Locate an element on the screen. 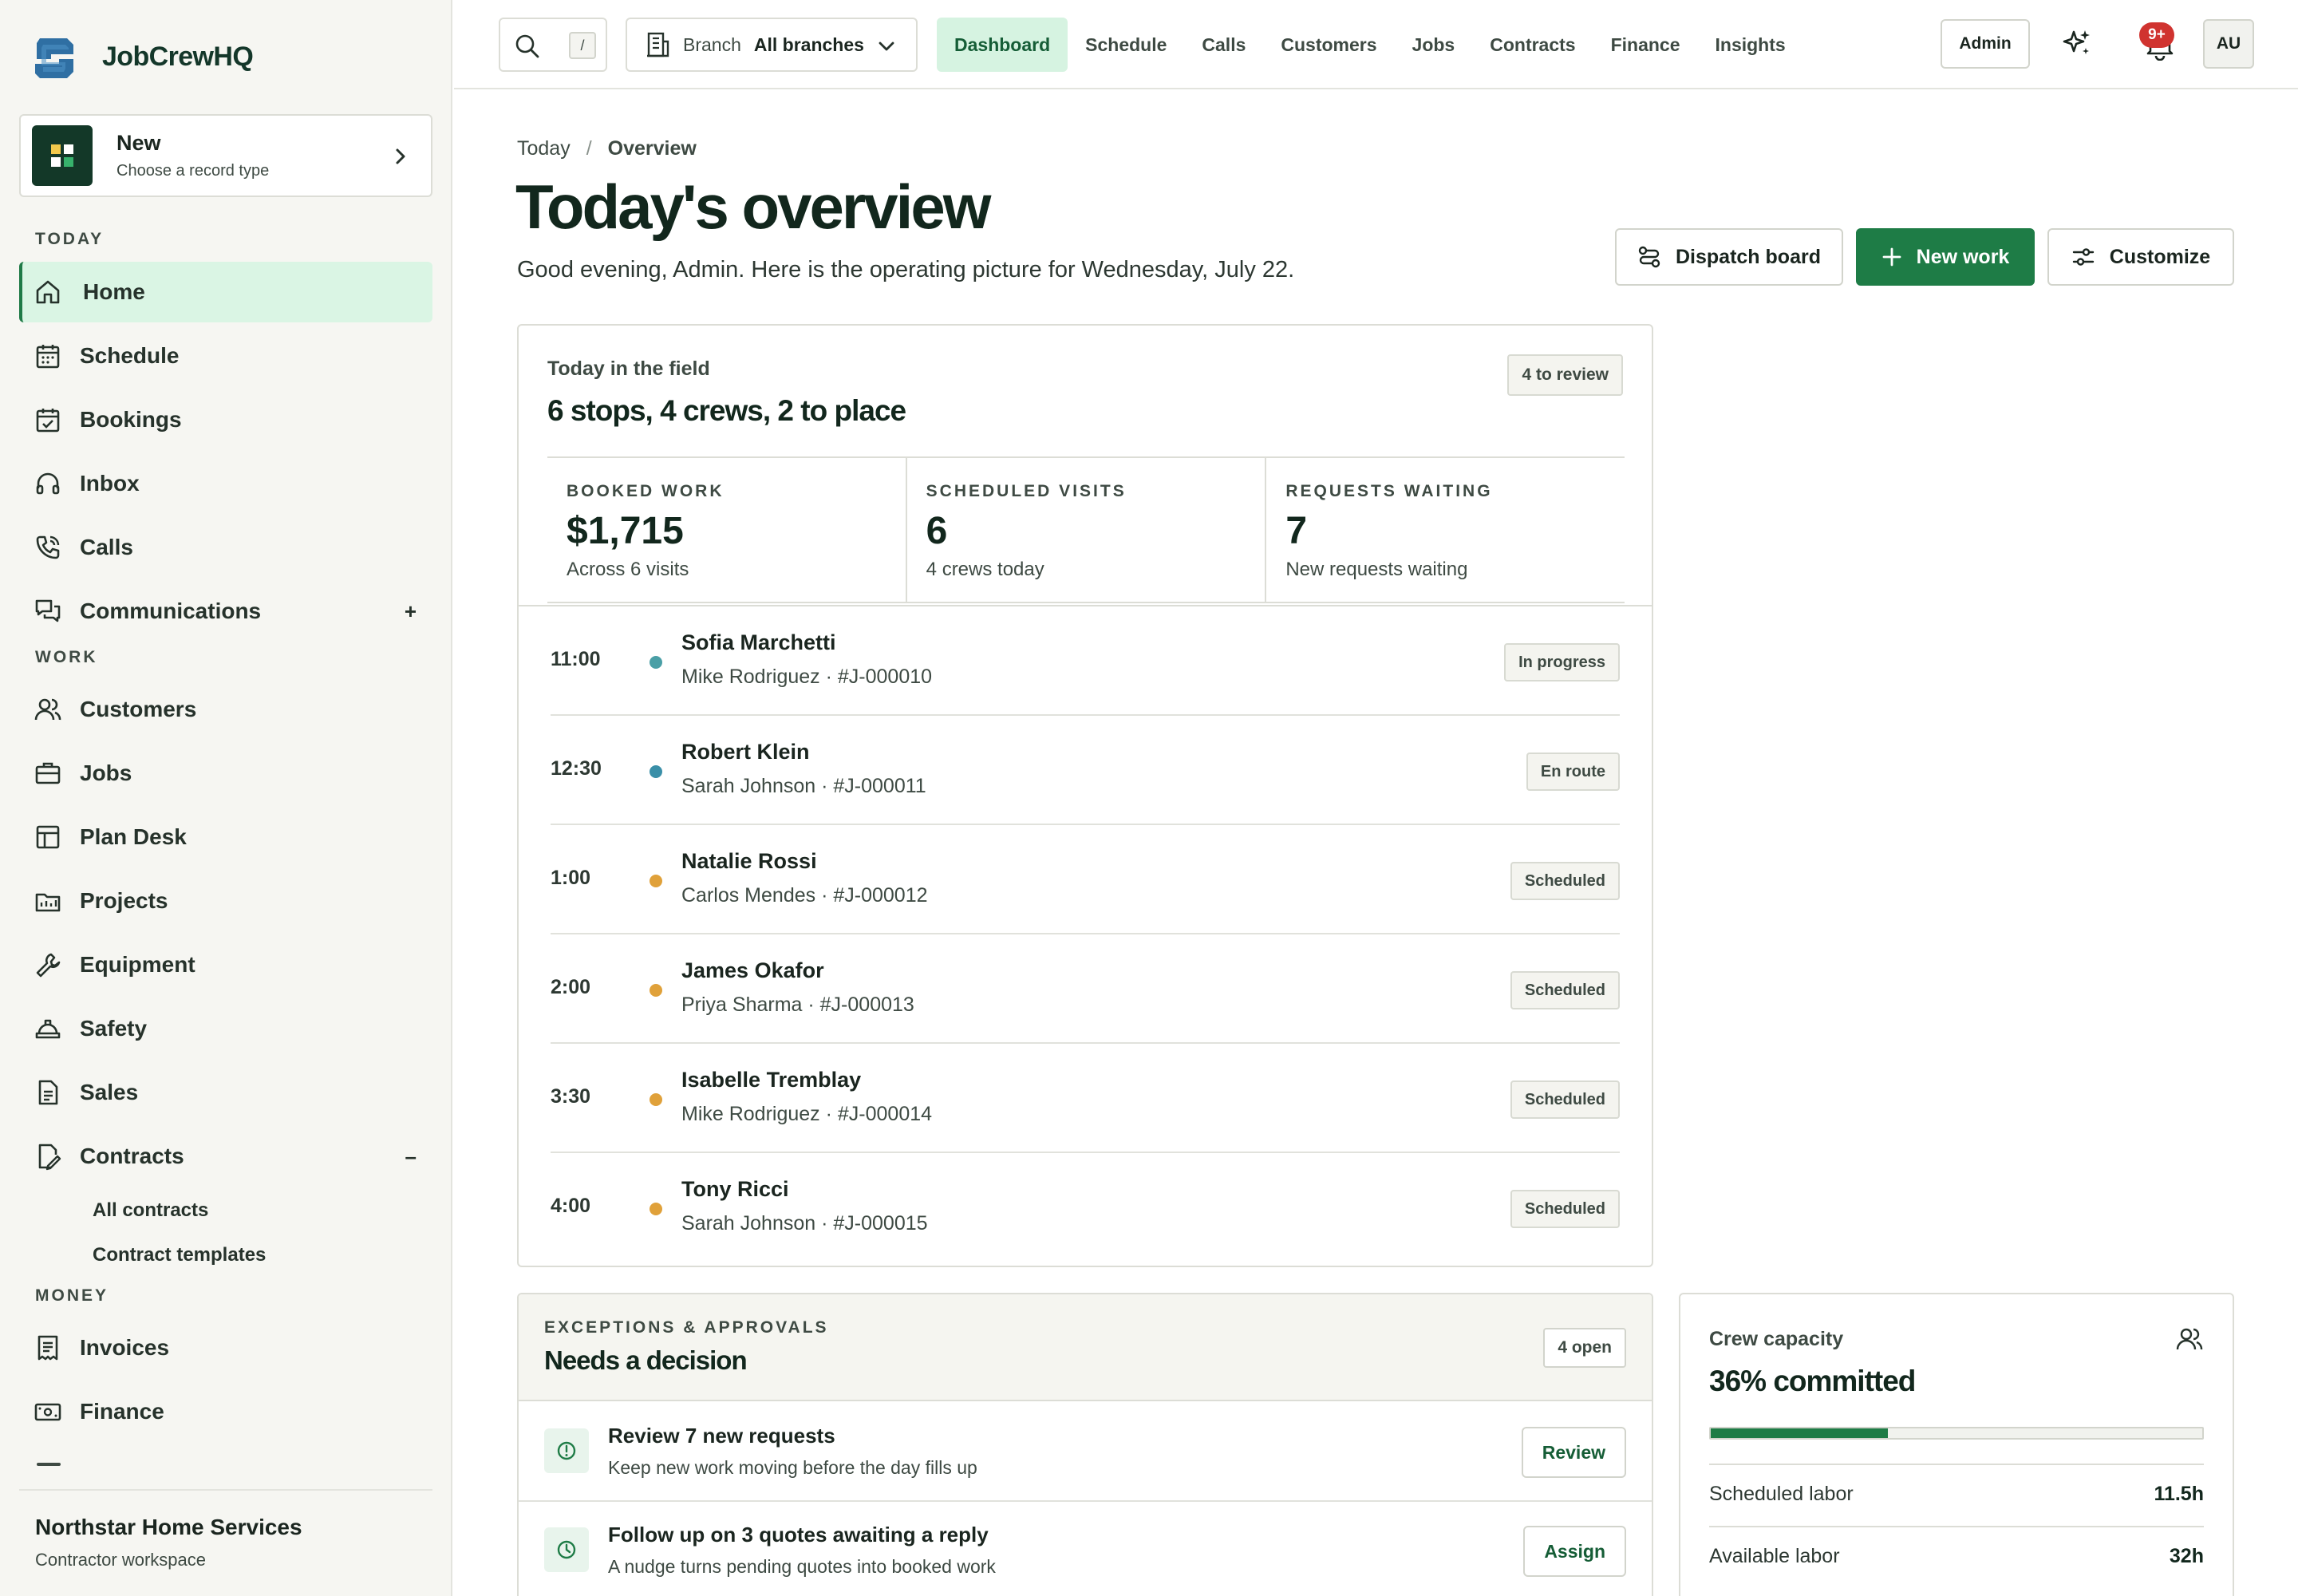 The image size is (2298, 1596). topnav-schedule: Schedule is located at coordinates (1126, 45).